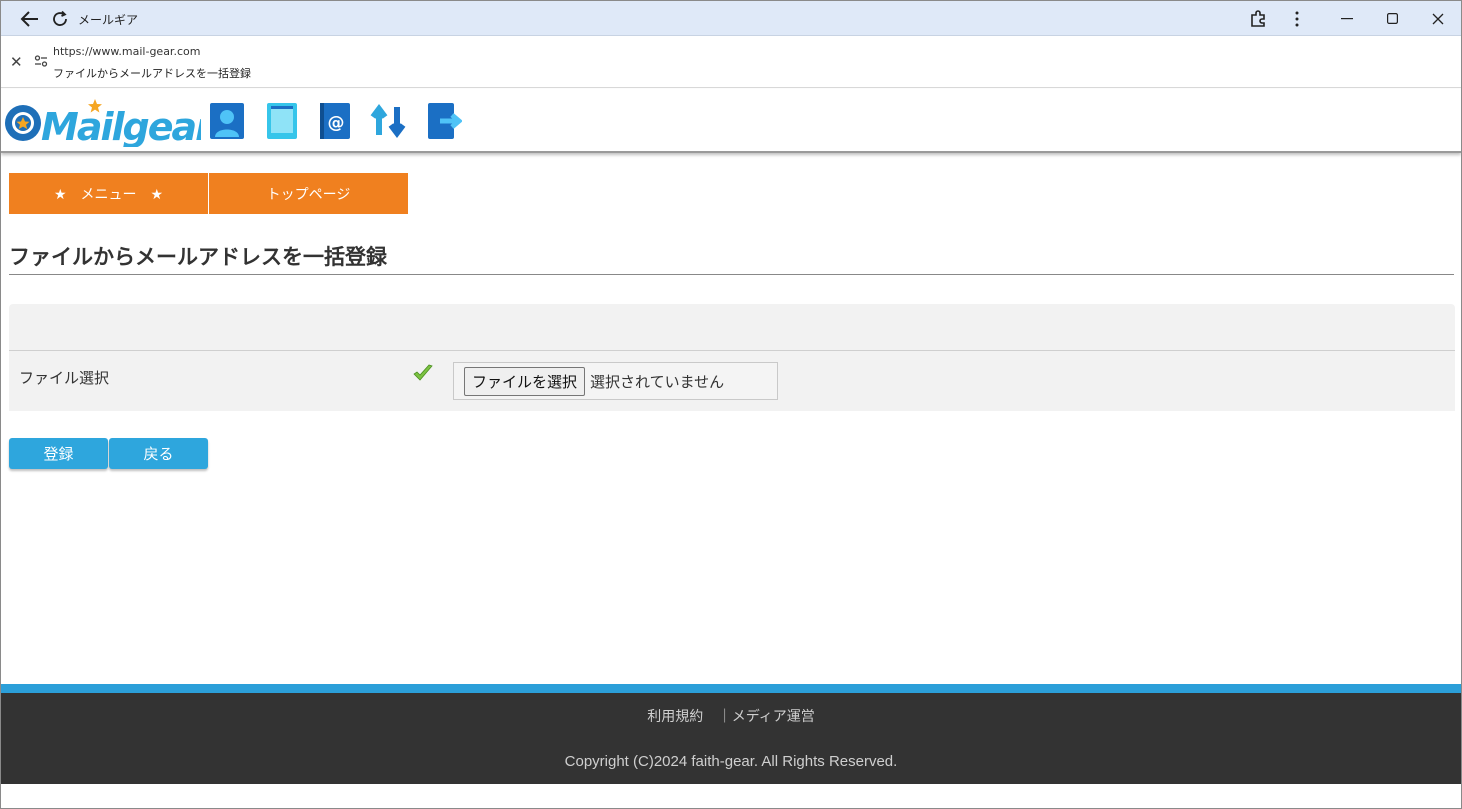  I want to click on logout-icon, so click(443, 121).